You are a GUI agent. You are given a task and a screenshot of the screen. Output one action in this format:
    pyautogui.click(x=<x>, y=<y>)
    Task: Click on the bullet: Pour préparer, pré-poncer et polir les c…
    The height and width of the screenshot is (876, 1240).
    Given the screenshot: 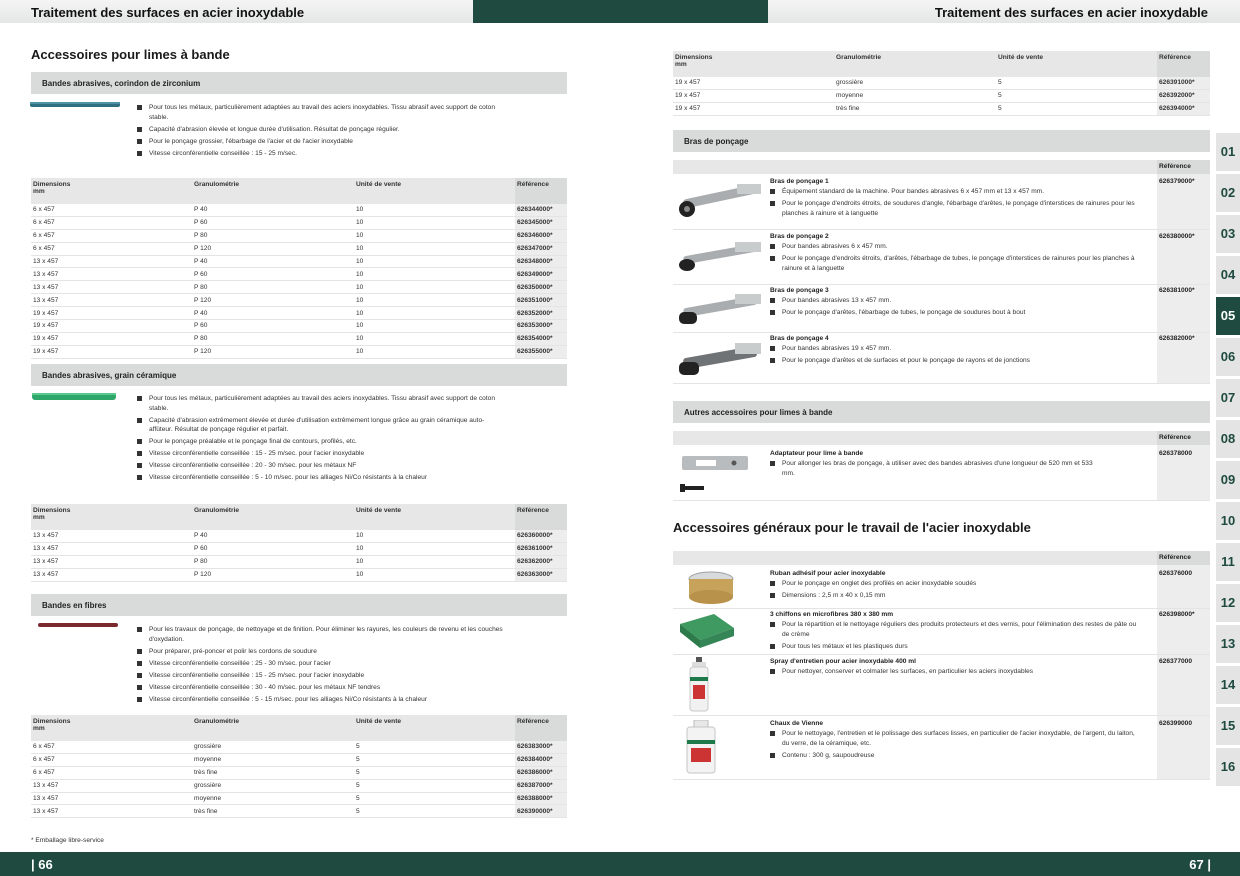 What is the action you would take?
    pyautogui.click(x=327, y=652)
    